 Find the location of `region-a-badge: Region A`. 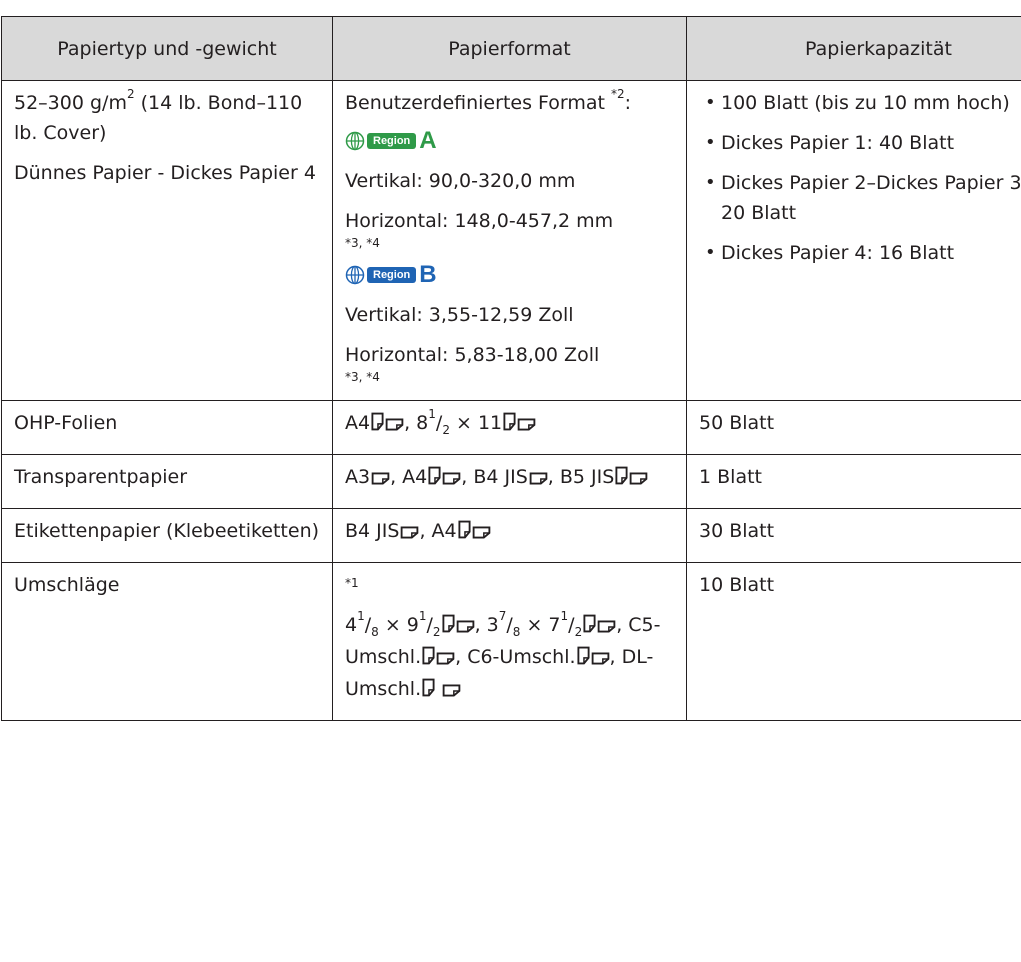

region-a-badge: Region A is located at coordinates (509, 141).